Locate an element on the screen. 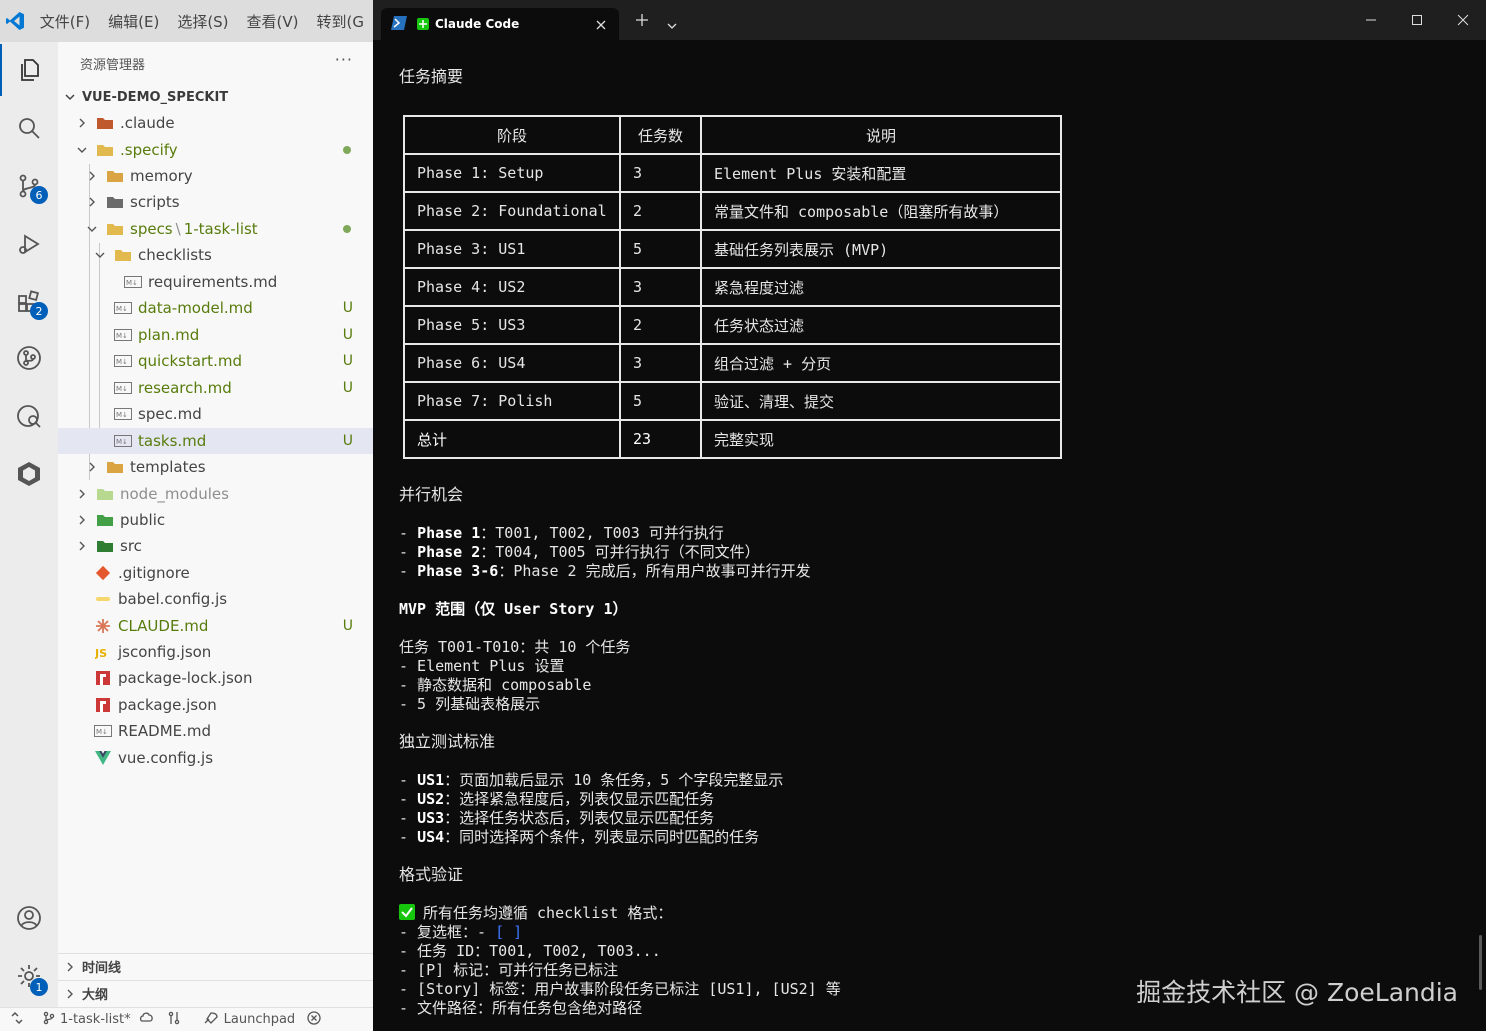 The height and width of the screenshot is (1031, 1486). tree-file-quickstart: M↓ quickstart.md U is located at coordinates (215, 361).